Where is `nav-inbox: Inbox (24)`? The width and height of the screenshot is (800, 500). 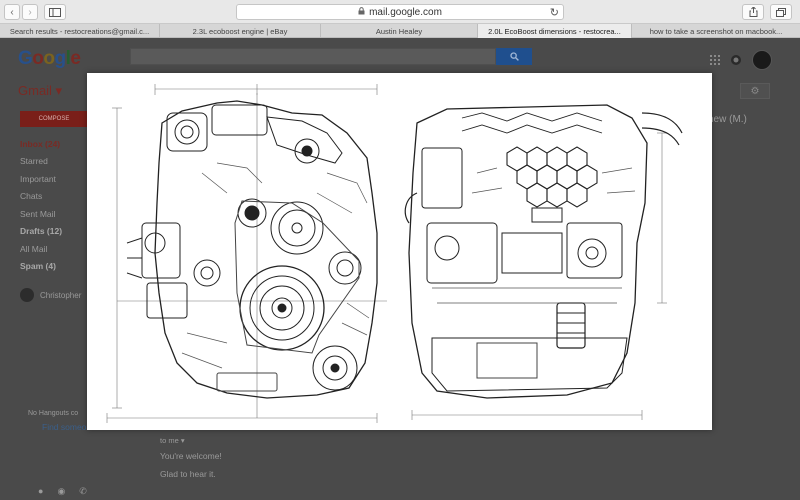
nav-inbox: Inbox (24) is located at coordinates (40, 144).